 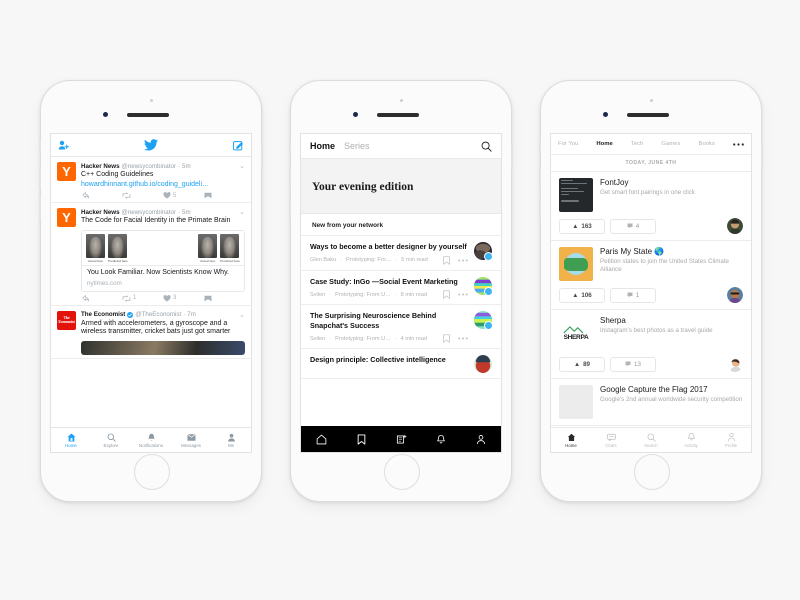 What do you see at coordinates (191, 314) in the screenshot?
I see `tweet-time: 7m` at bounding box center [191, 314].